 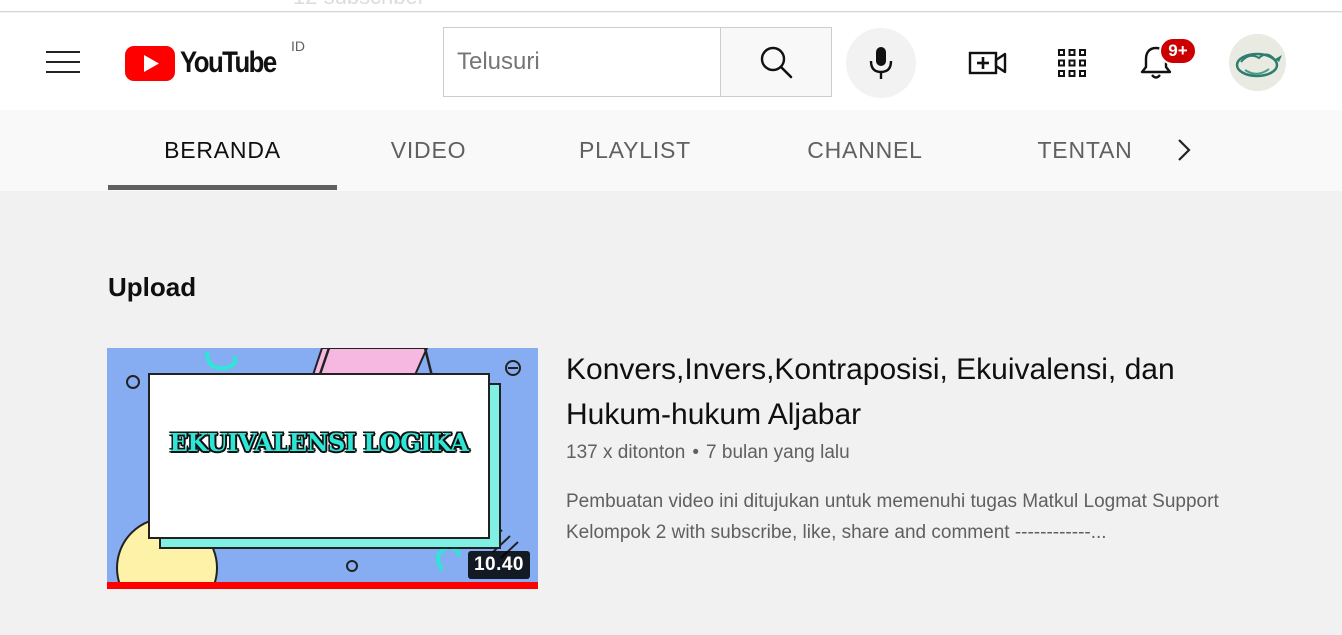 What do you see at coordinates (778, 452) in the screenshot?
I see `upload-age: 7 bulan yang lalu` at bounding box center [778, 452].